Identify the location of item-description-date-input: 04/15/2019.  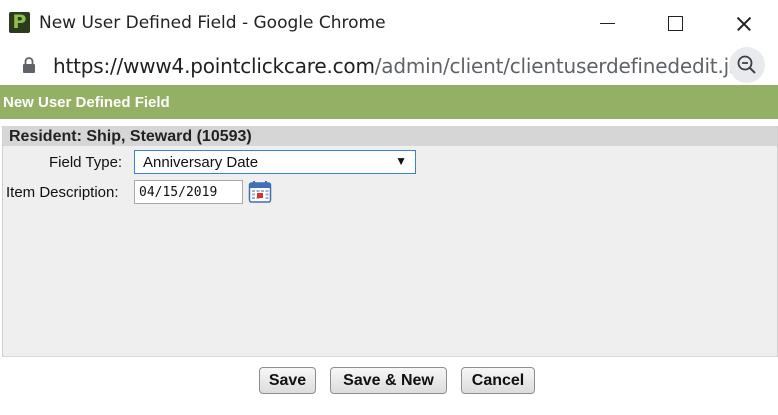
(188, 192).